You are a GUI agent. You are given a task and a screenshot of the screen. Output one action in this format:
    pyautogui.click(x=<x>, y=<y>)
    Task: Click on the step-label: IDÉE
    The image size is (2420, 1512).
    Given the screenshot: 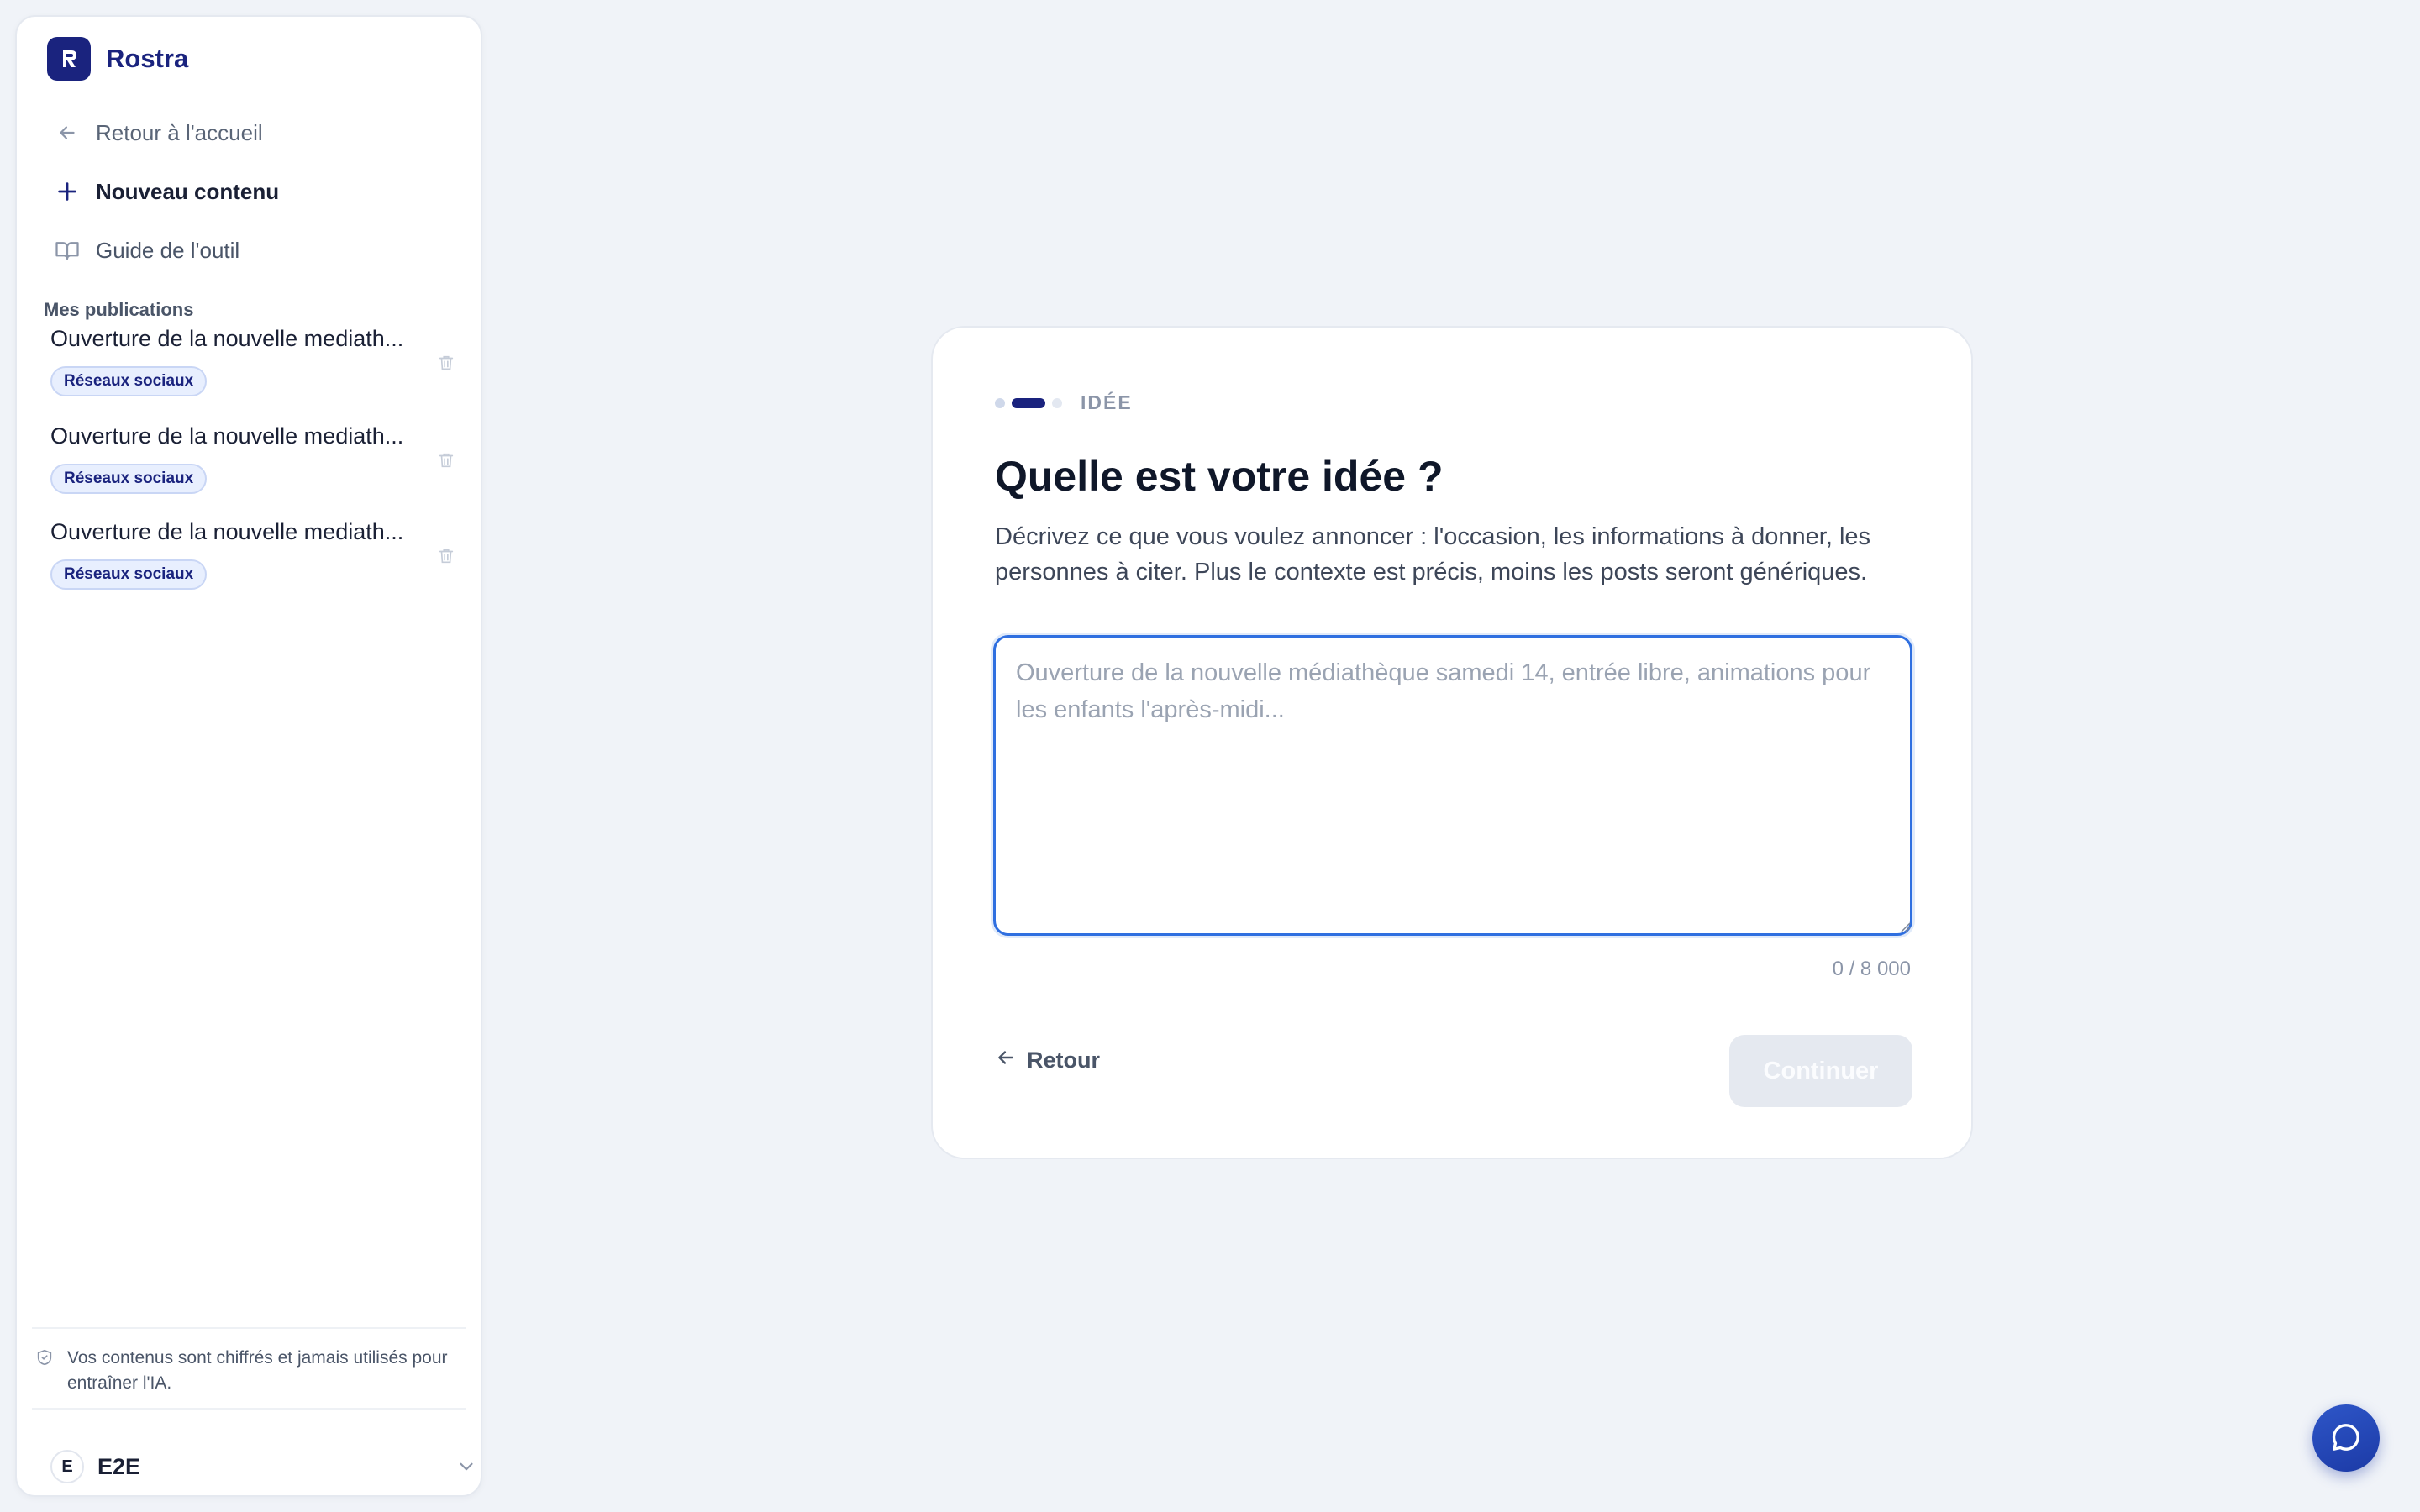 What is the action you would take?
    pyautogui.click(x=1107, y=402)
    